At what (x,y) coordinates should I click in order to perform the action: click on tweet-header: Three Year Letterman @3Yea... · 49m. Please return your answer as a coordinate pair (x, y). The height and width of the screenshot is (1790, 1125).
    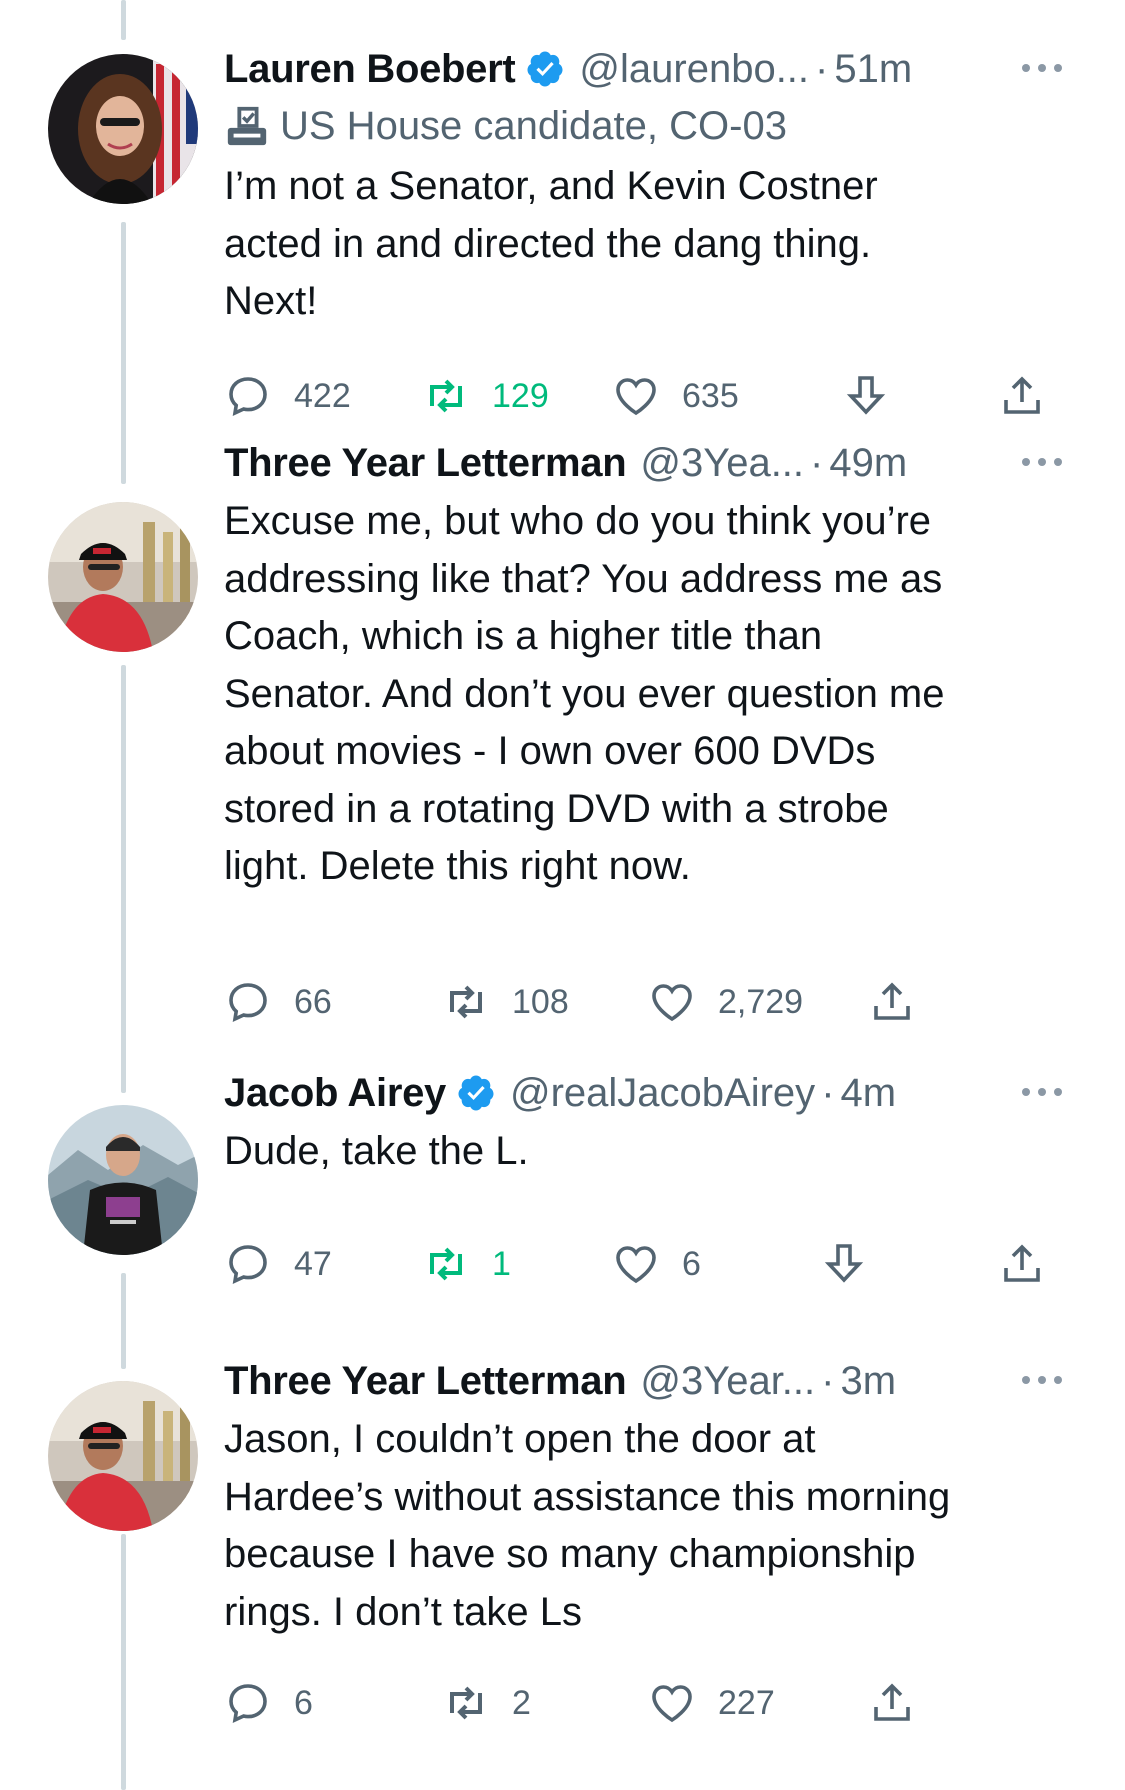
    Looking at the image, I should click on (644, 463).